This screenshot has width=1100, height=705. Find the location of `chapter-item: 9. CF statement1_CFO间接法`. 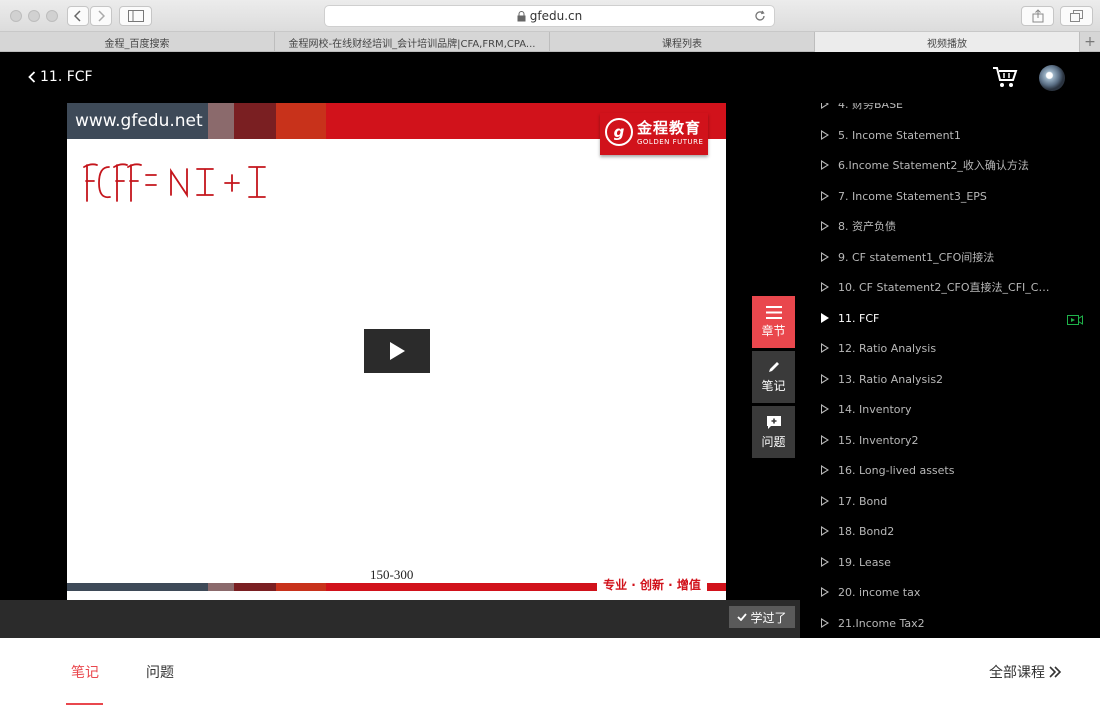

chapter-item: 9. CF statement1_CFO间接法 is located at coordinates (907, 257).